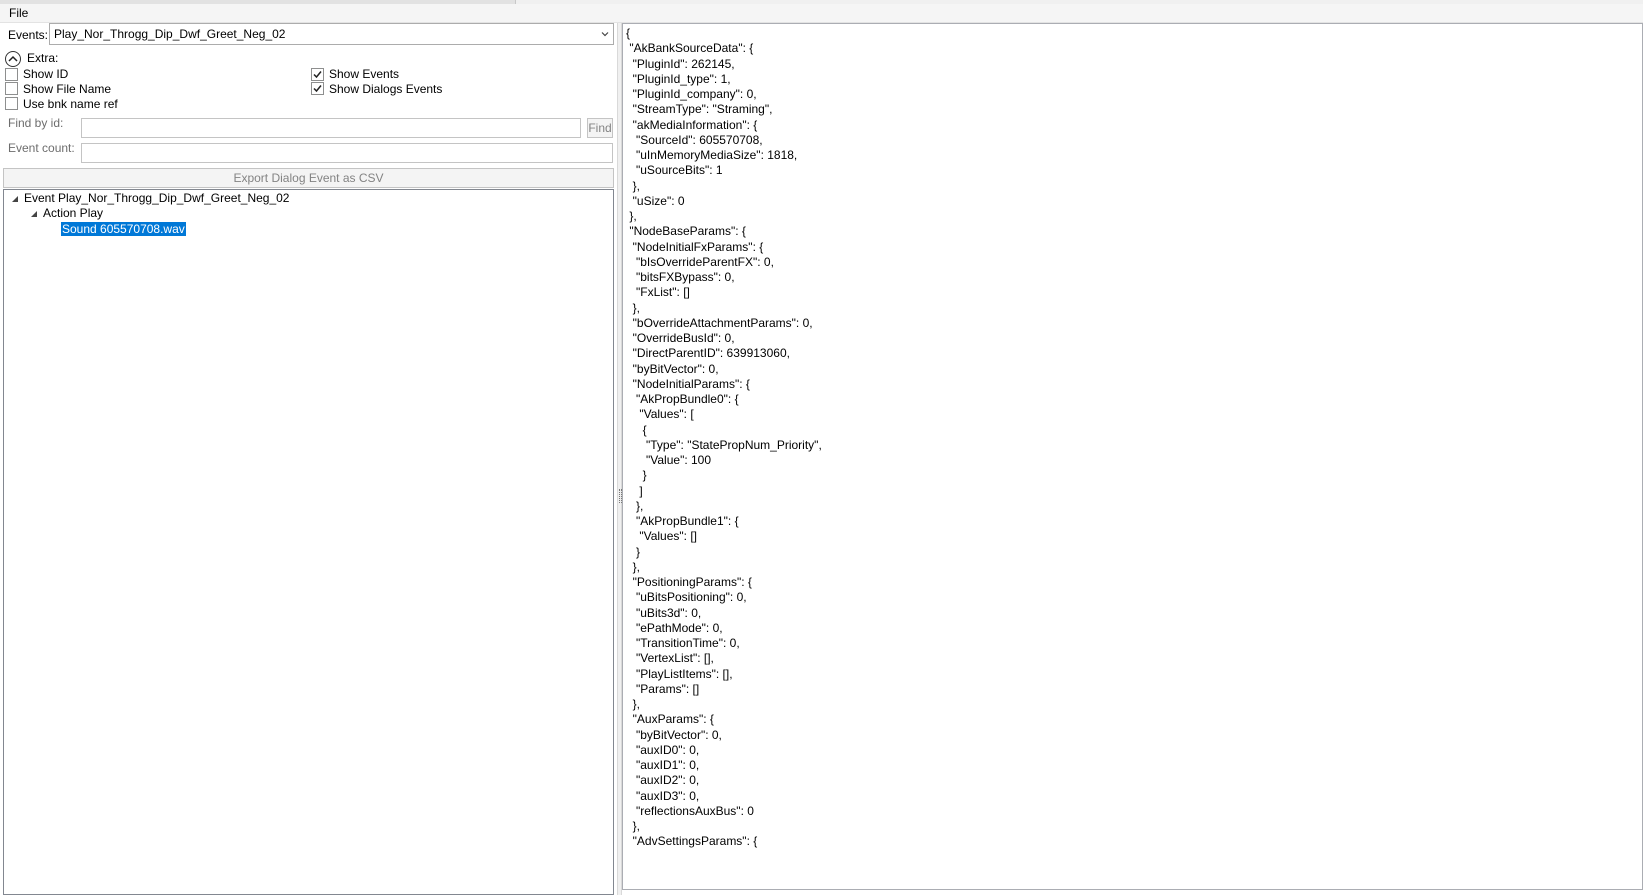 The height and width of the screenshot is (895, 1643). Describe the element at coordinates (600, 128) in the screenshot. I see `find-button: Find` at that location.